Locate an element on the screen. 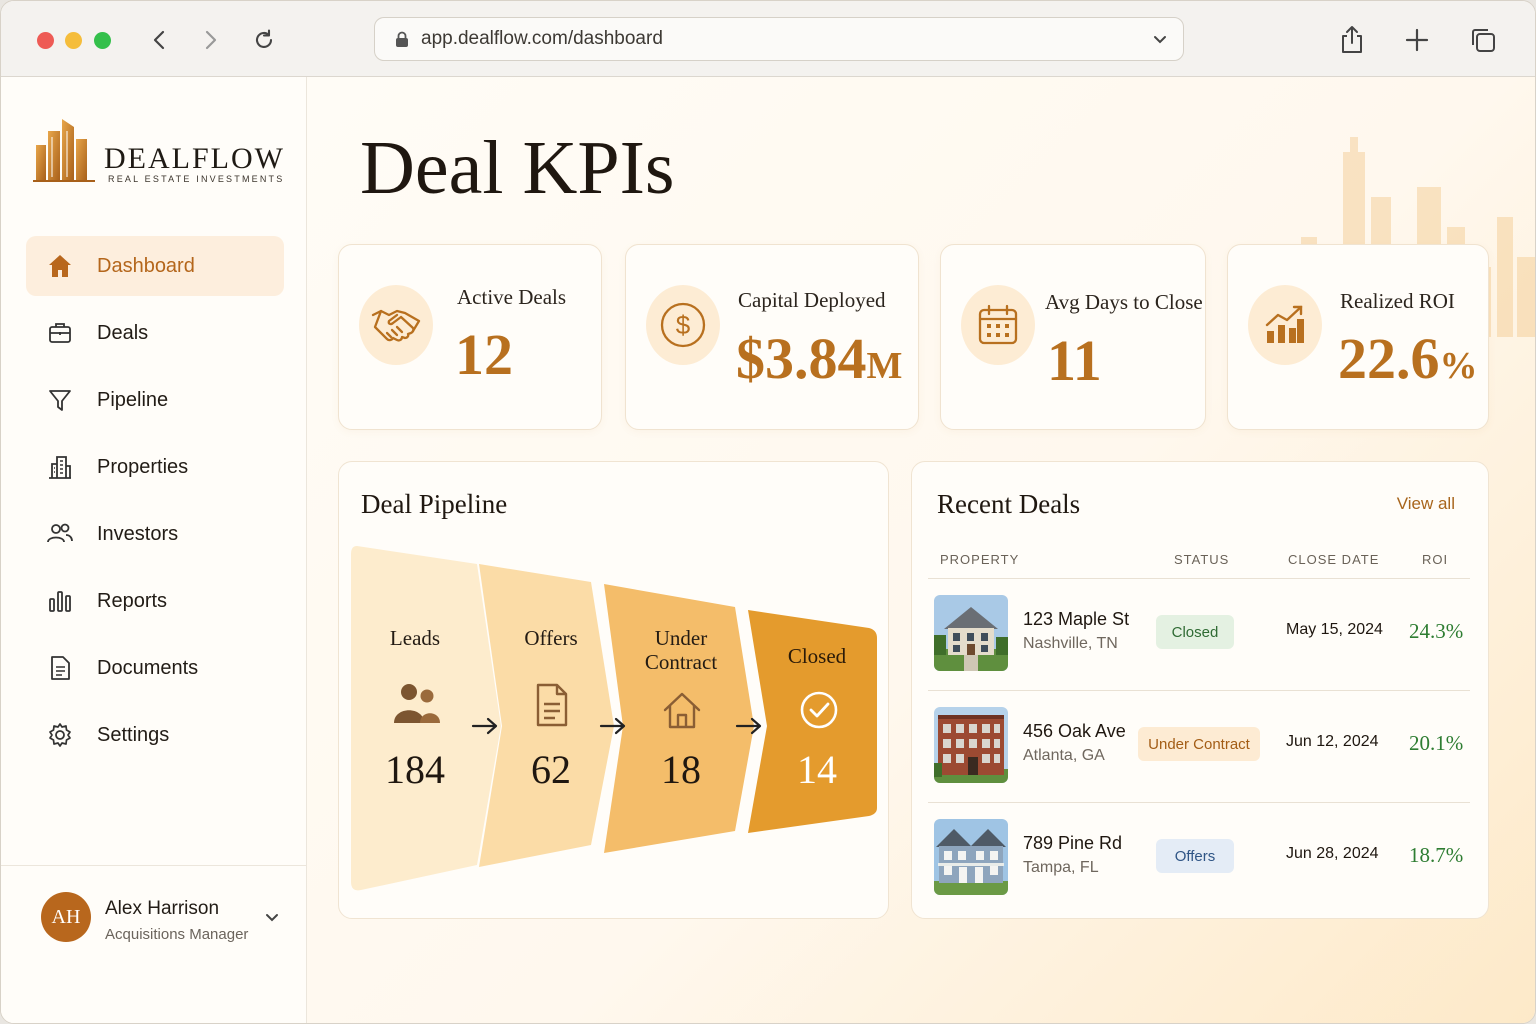 Image resolution: width=1536 pixels, height=1024 pixels. plus-icon is located at coordinates (1417, 40).